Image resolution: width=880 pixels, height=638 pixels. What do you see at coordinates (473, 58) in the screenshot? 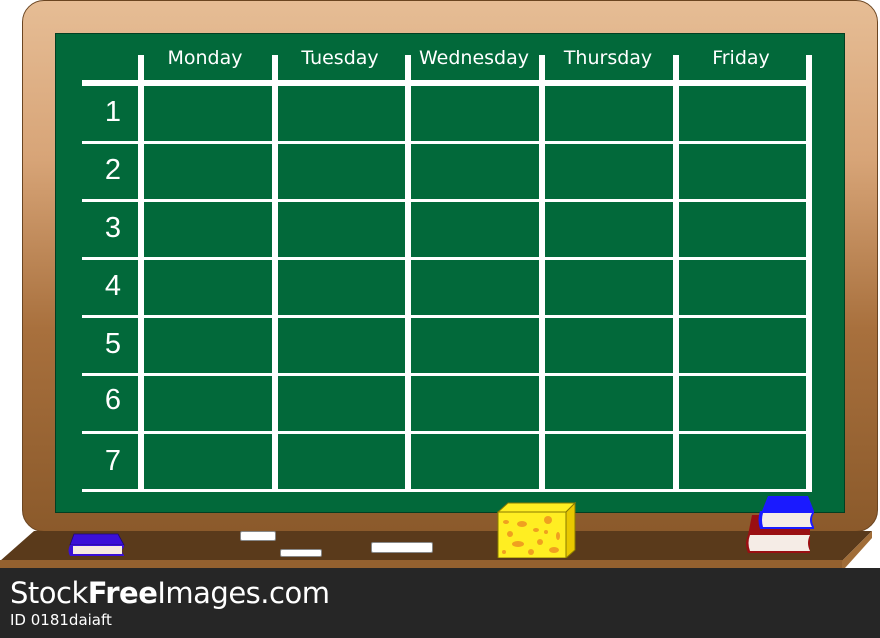
I see `day-header-wednesday: Wednesday` at bounding box center [473, 58].